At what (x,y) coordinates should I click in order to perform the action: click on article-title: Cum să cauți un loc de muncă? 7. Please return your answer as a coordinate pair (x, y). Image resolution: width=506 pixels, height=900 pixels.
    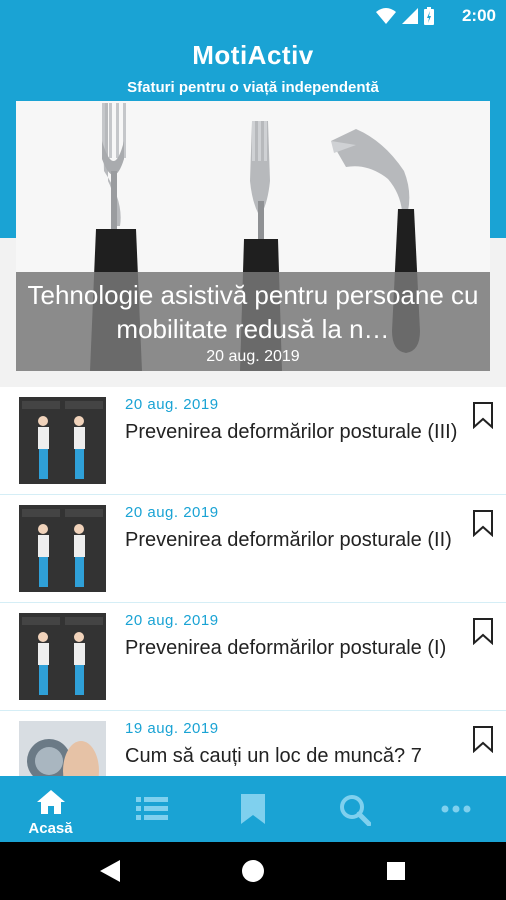
    Looking at the image, I should click on (273, 756).